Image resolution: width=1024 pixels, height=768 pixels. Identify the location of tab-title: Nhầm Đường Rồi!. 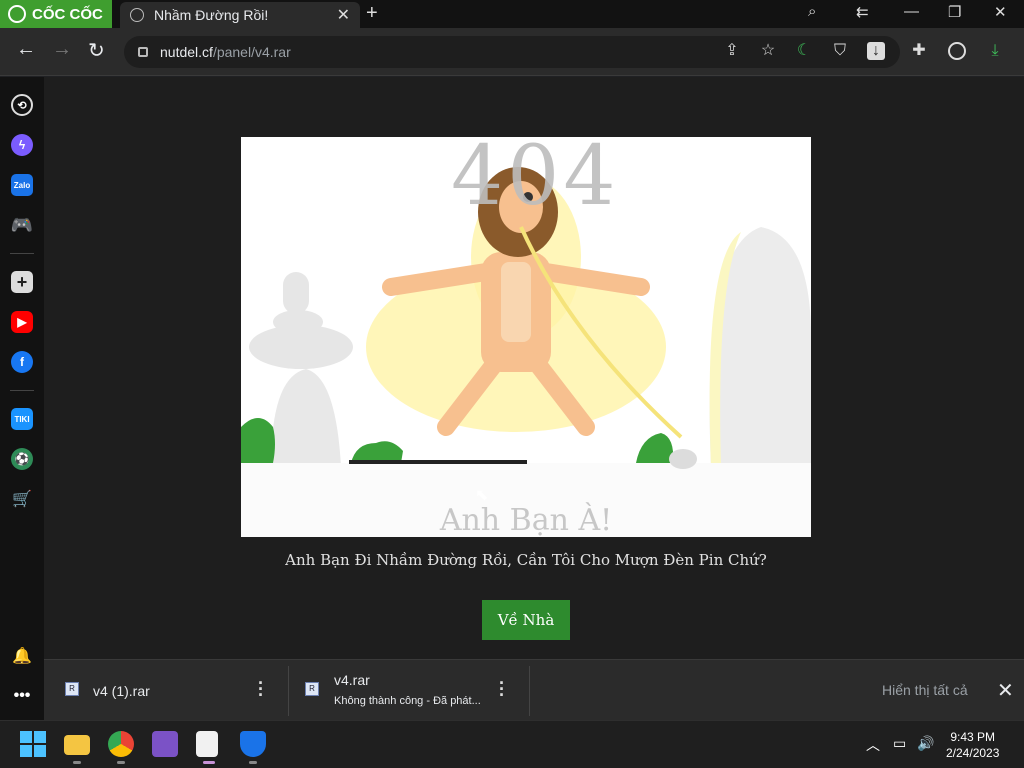
(211, 15).